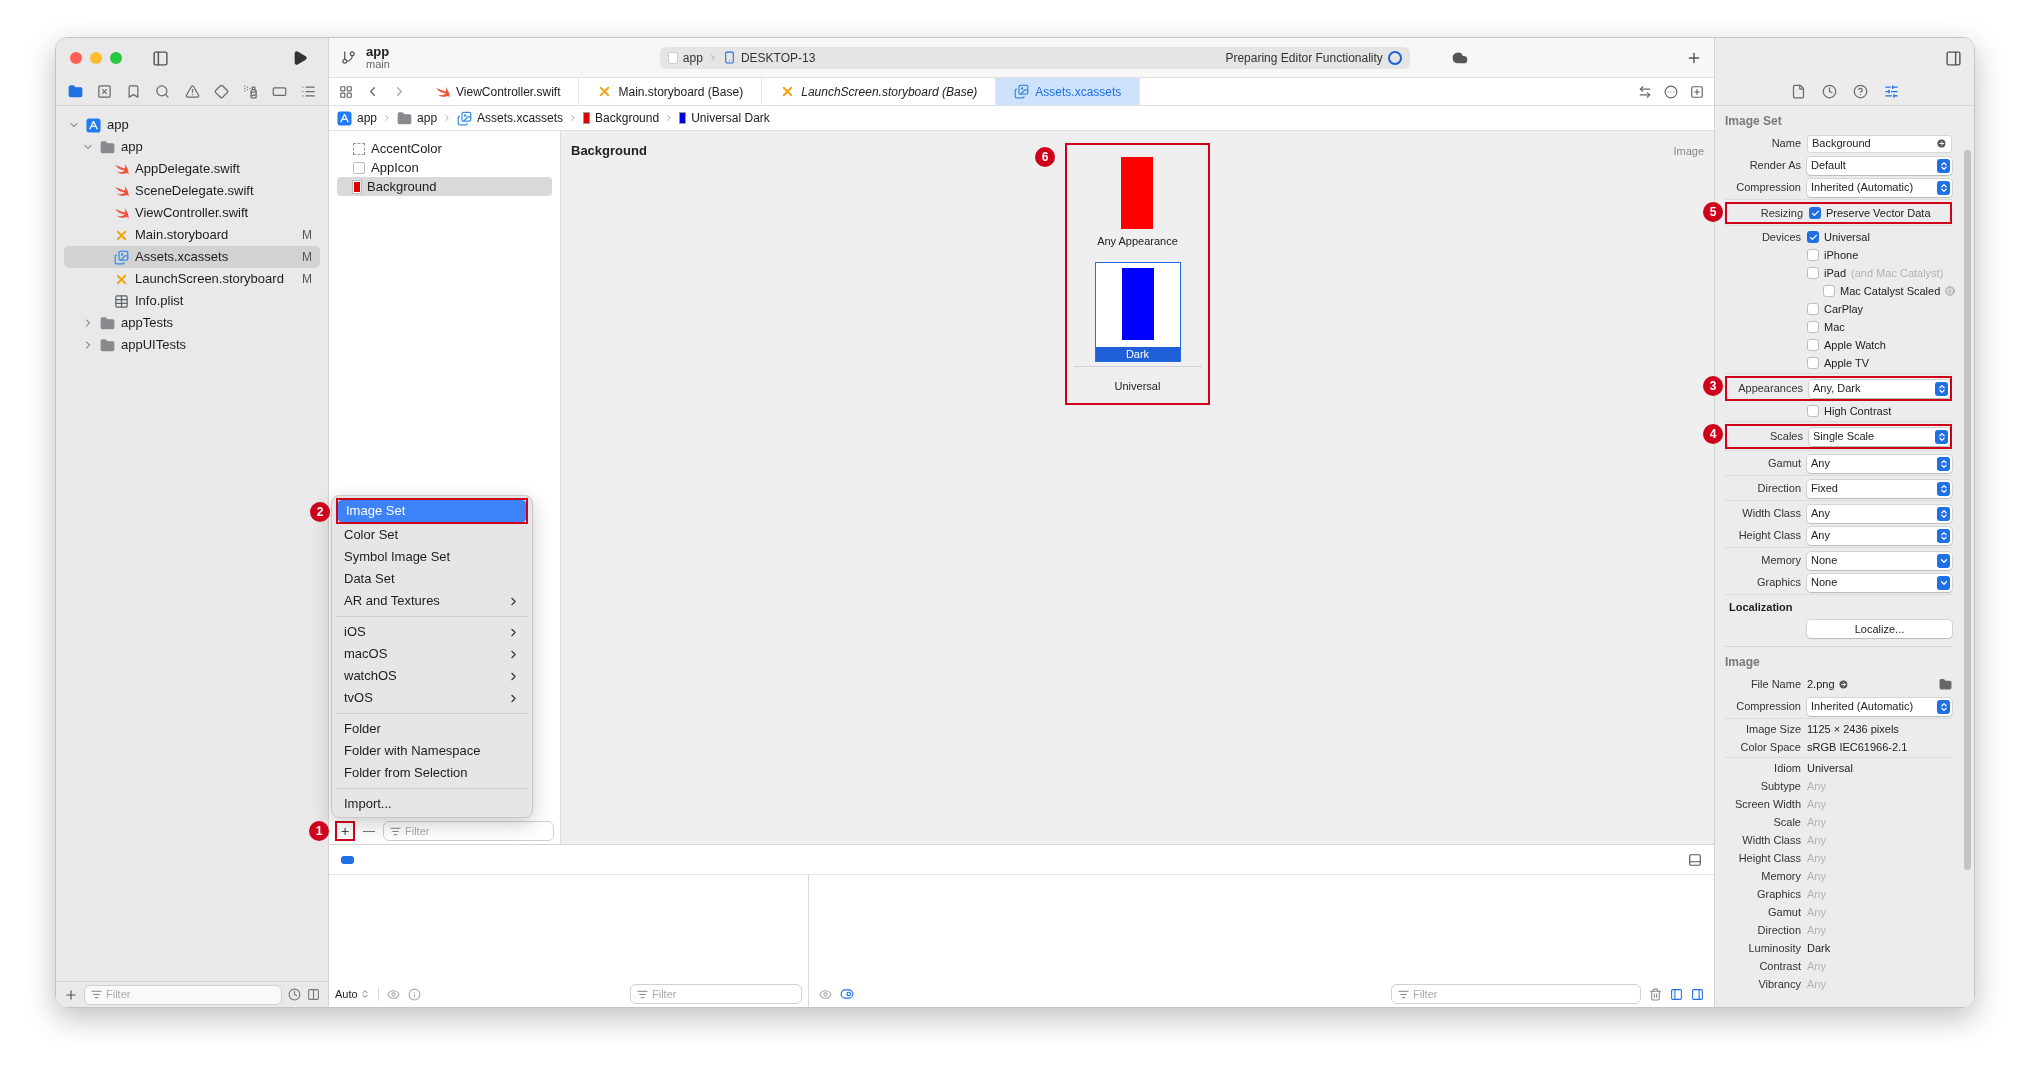 This screenshot has height=1082, width=2032. What do you see at coordinates (192, 191) in the screenshot?
I see `file-tree-item: SceneDelegate.swift` at bounding box center [192, 191].